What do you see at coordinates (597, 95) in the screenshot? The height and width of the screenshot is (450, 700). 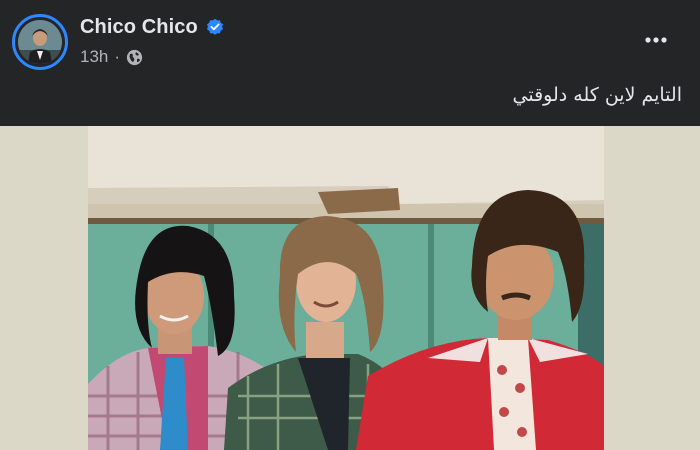 I see `post-text: التايم لاين كله دلوقتي` at bounding box center [597, 95].